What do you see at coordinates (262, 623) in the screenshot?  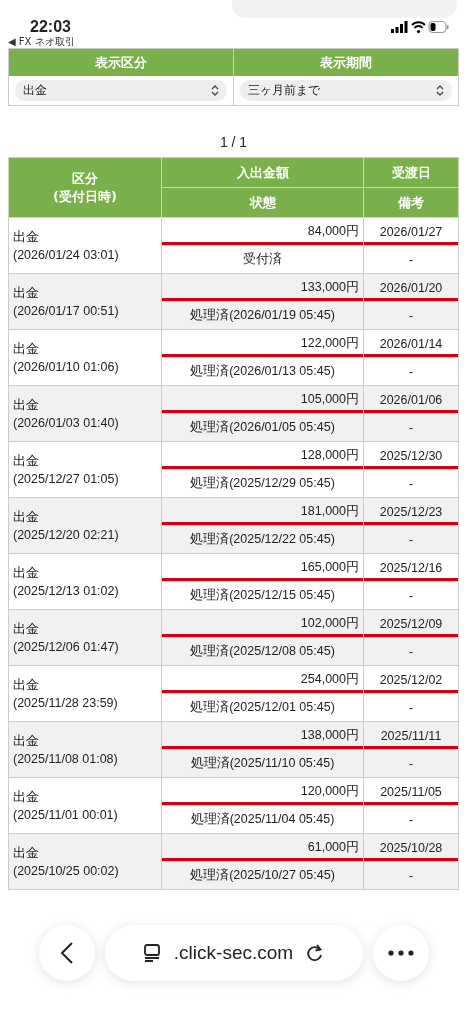 I see `amount-cell: 102,000円` at bounding box center [262, 623].